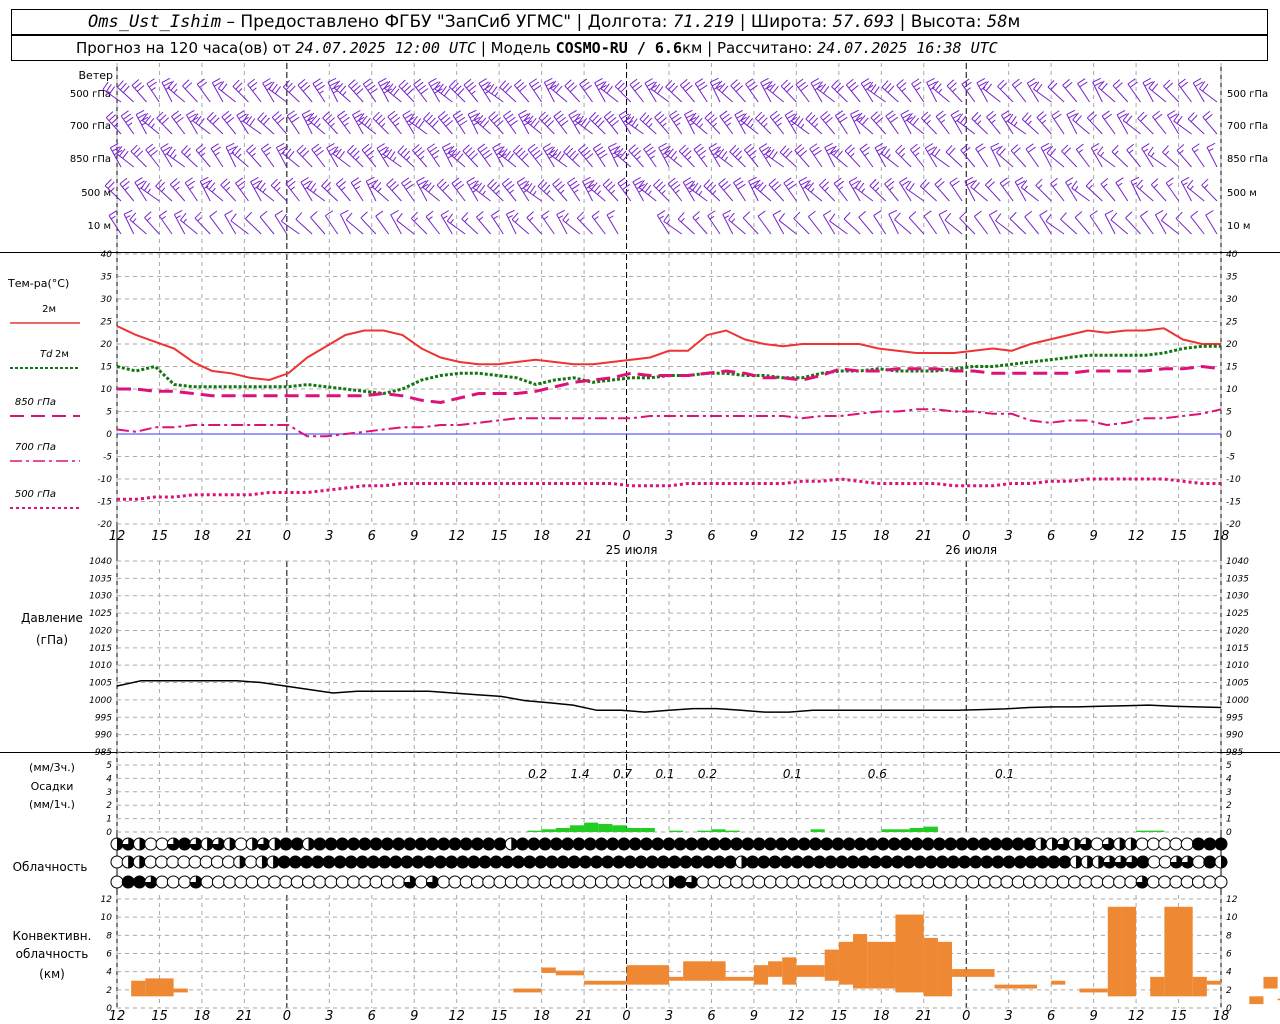 The image size is (1280, 1024). I want to click on conv-tick-left: 12, so click(107, 900).